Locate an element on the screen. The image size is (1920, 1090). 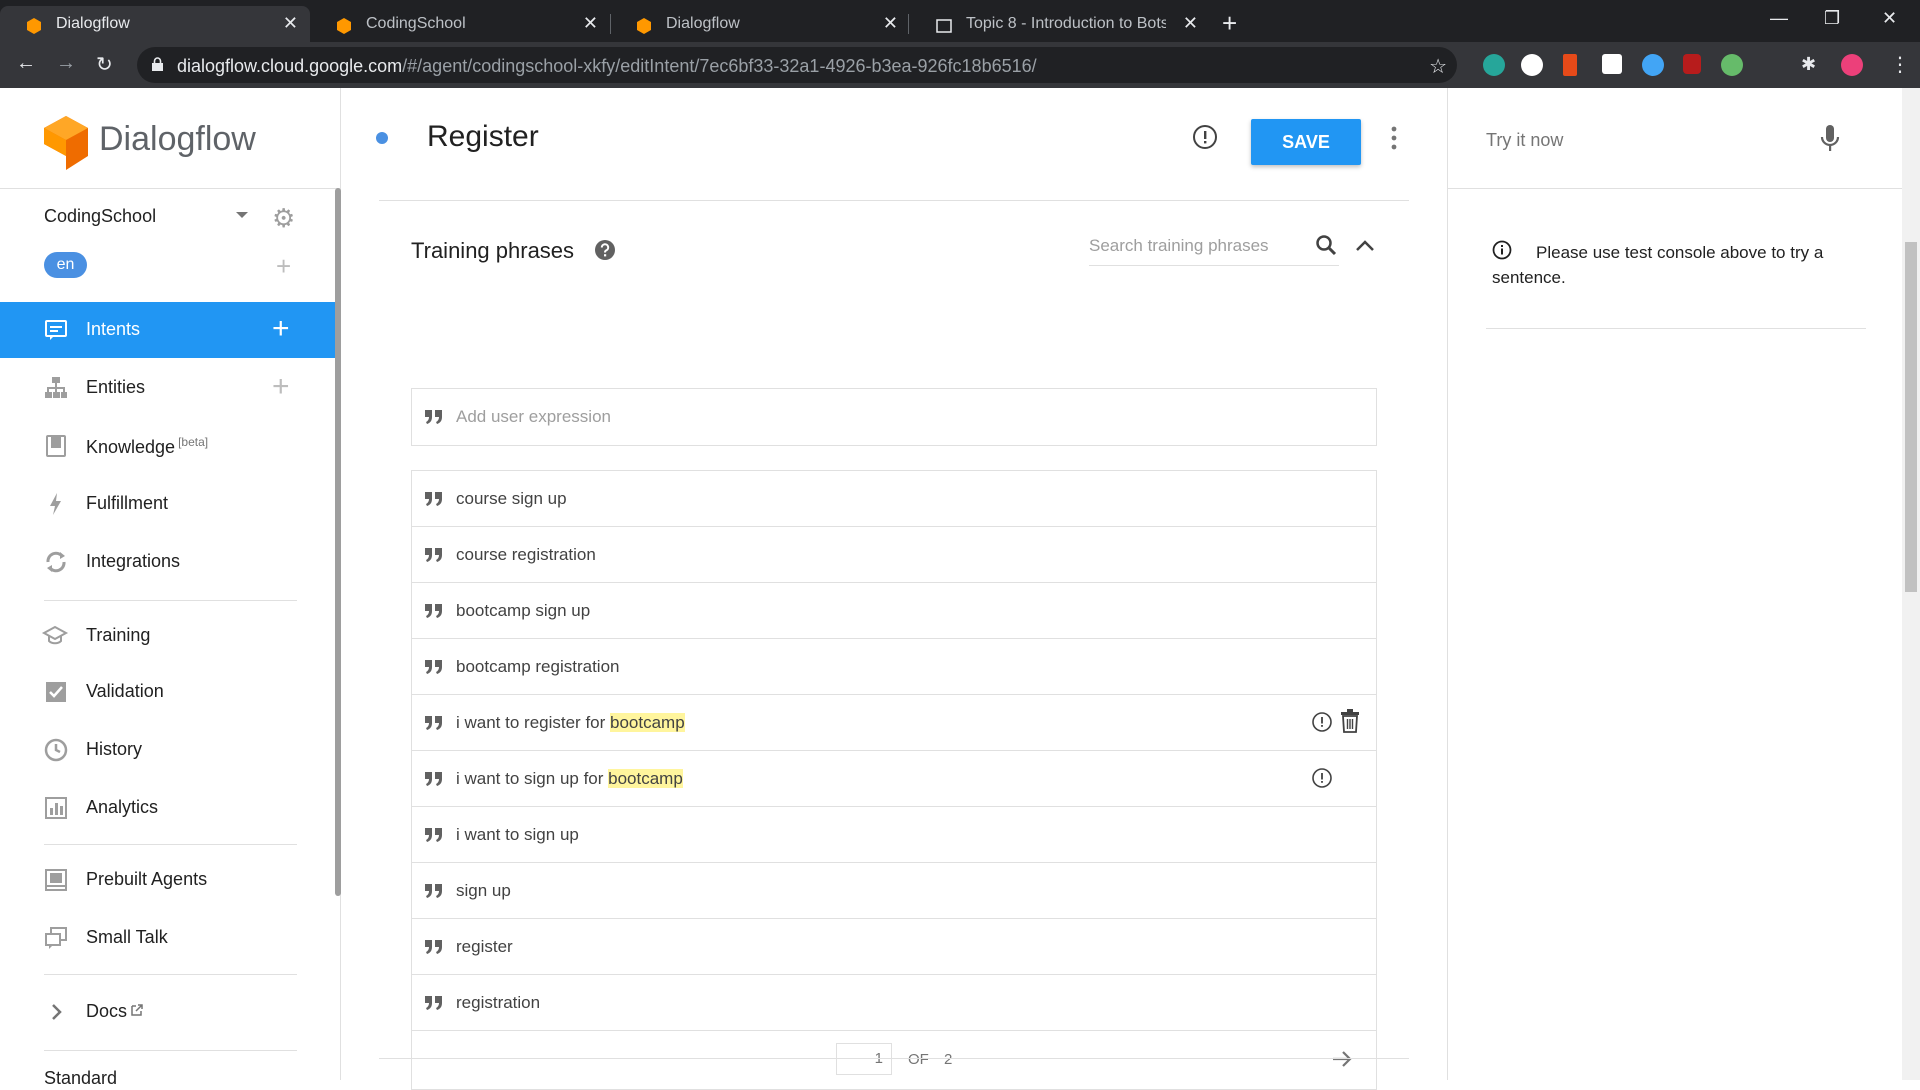
browser-tab-dialogflow-2: Dialogflow ✕ is located at coordinates (760, 24).